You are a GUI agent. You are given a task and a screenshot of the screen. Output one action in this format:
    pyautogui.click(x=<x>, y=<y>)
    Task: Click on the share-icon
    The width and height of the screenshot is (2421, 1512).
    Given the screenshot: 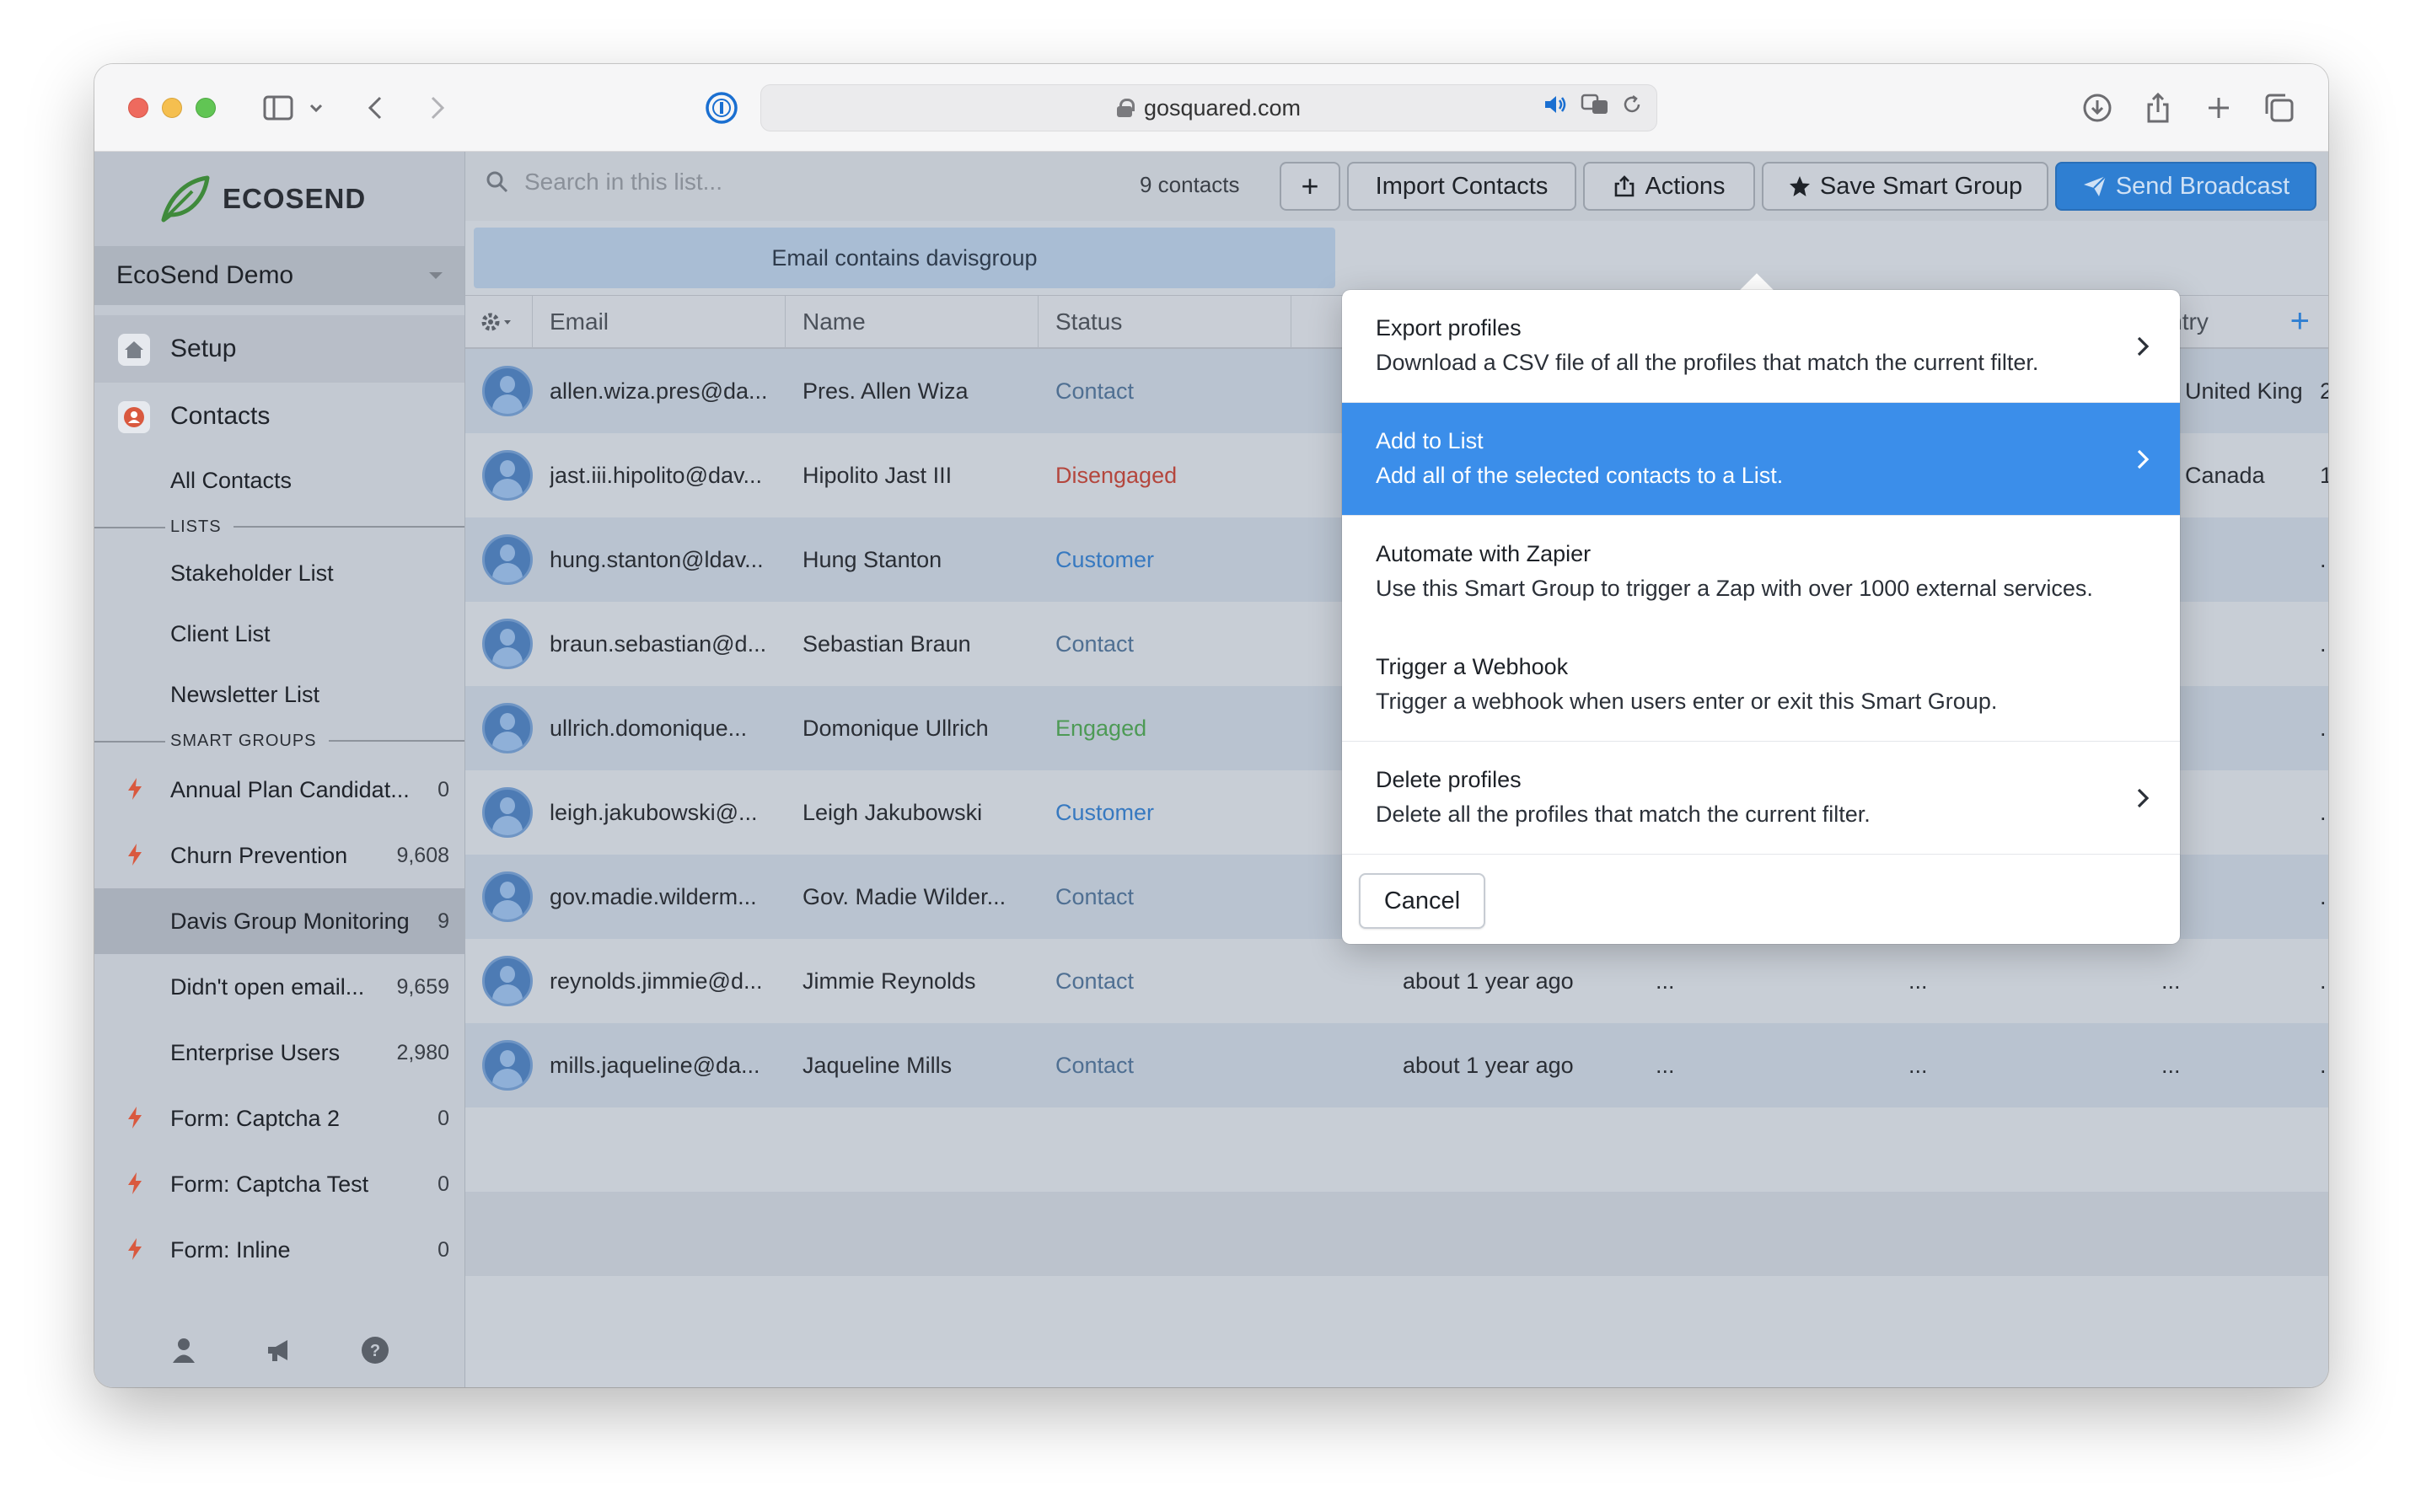 What is the action you would take?
    pyautogui.click(x=2158, y=108)
    